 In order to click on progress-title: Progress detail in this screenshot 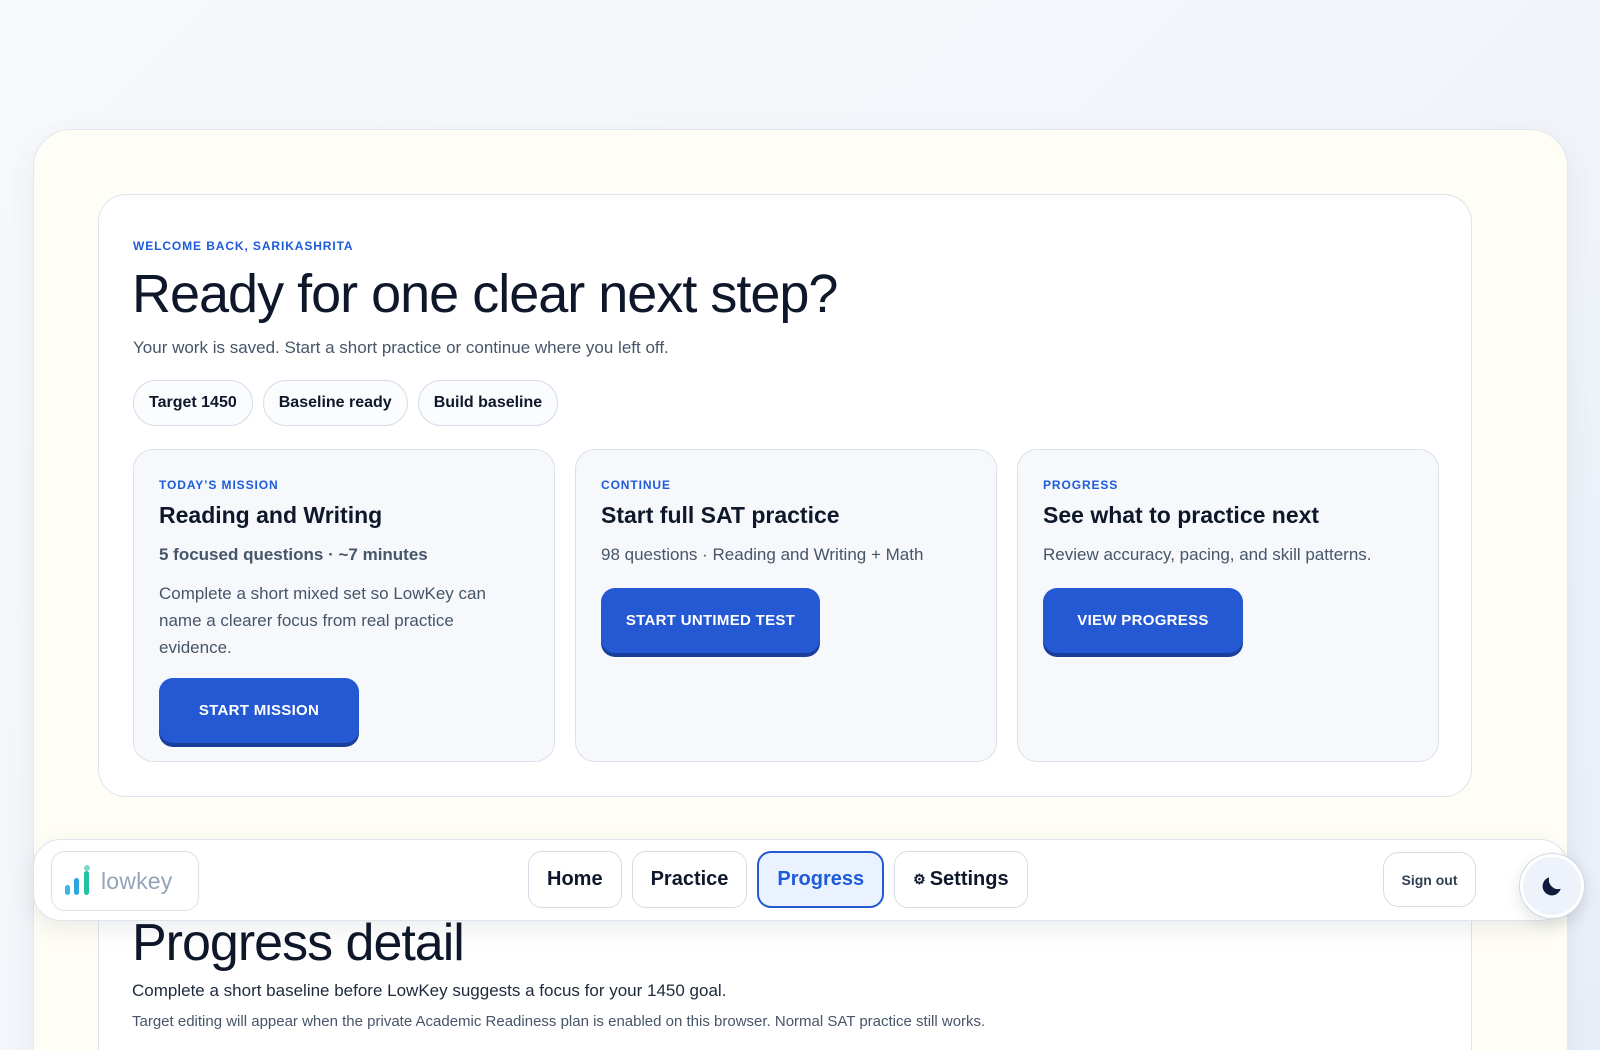, I will do `click(298, 943)`.